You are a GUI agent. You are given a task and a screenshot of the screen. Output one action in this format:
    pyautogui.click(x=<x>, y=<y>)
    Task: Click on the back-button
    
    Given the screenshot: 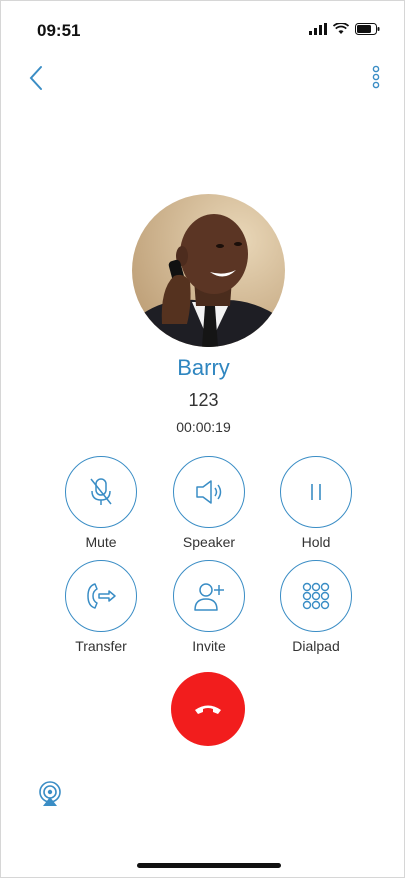 What is the action you would take?
    pyautogui.click(x=39, y=78)
    